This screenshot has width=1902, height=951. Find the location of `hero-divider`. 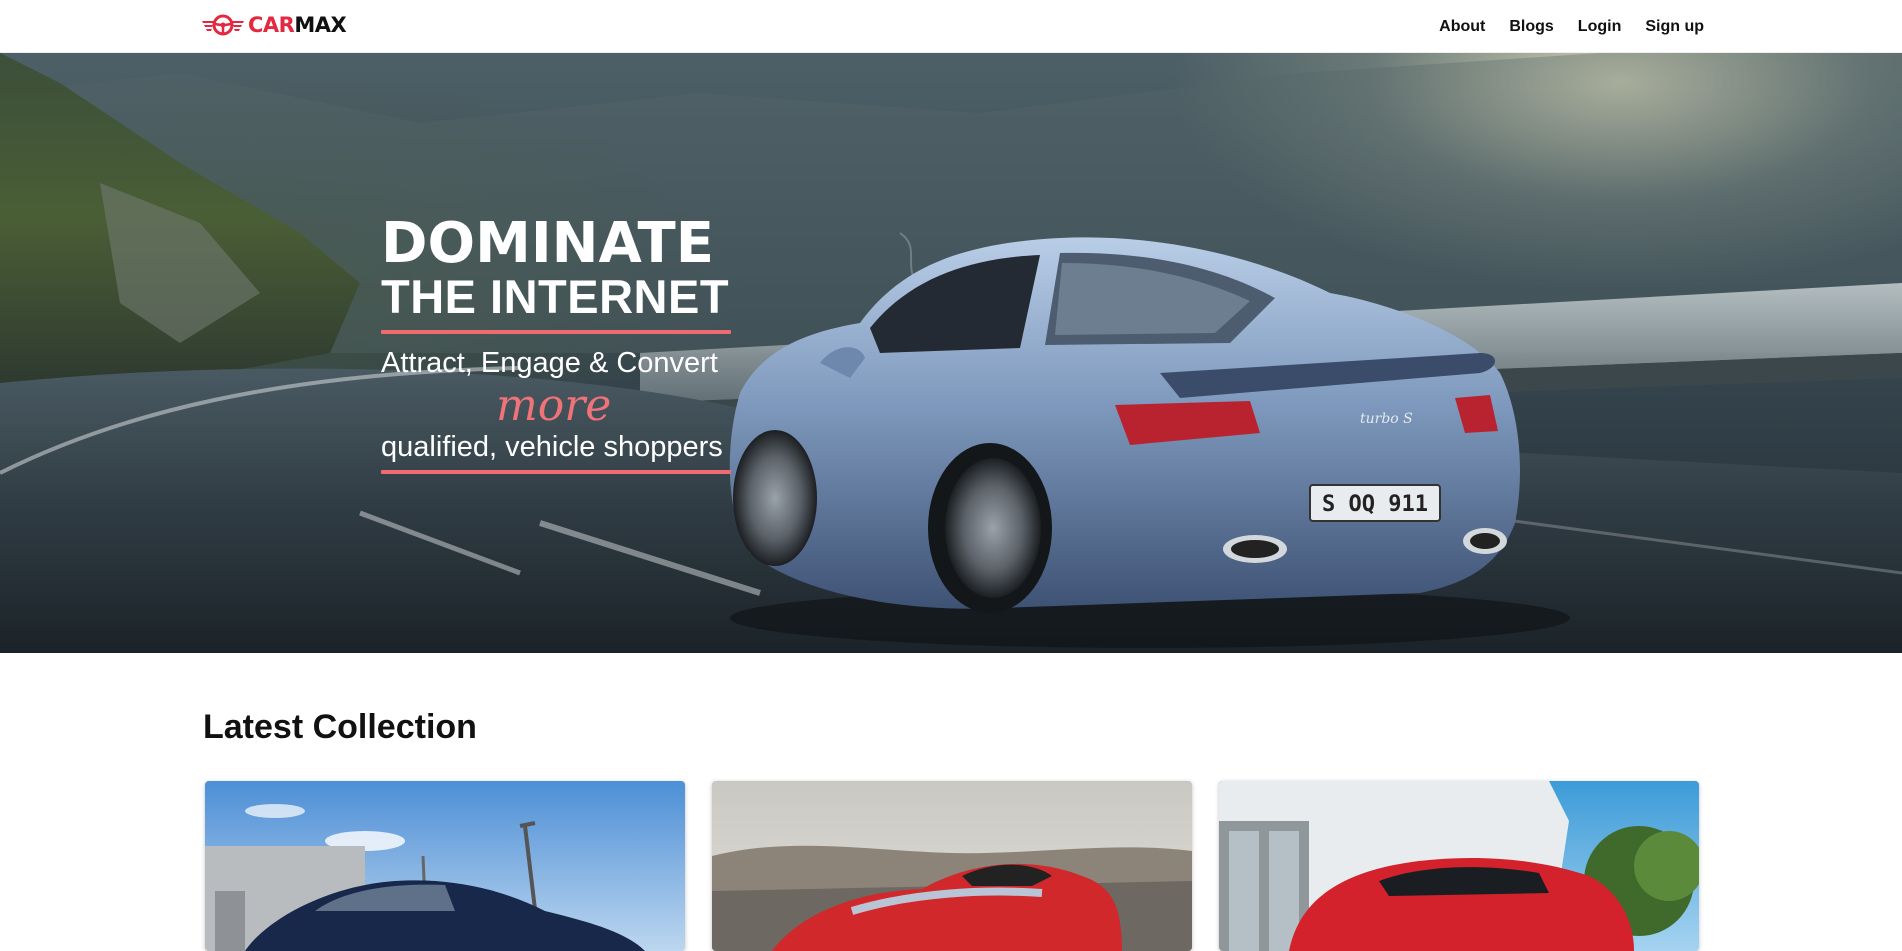

hero-divider is located at coordinates (556, 332).